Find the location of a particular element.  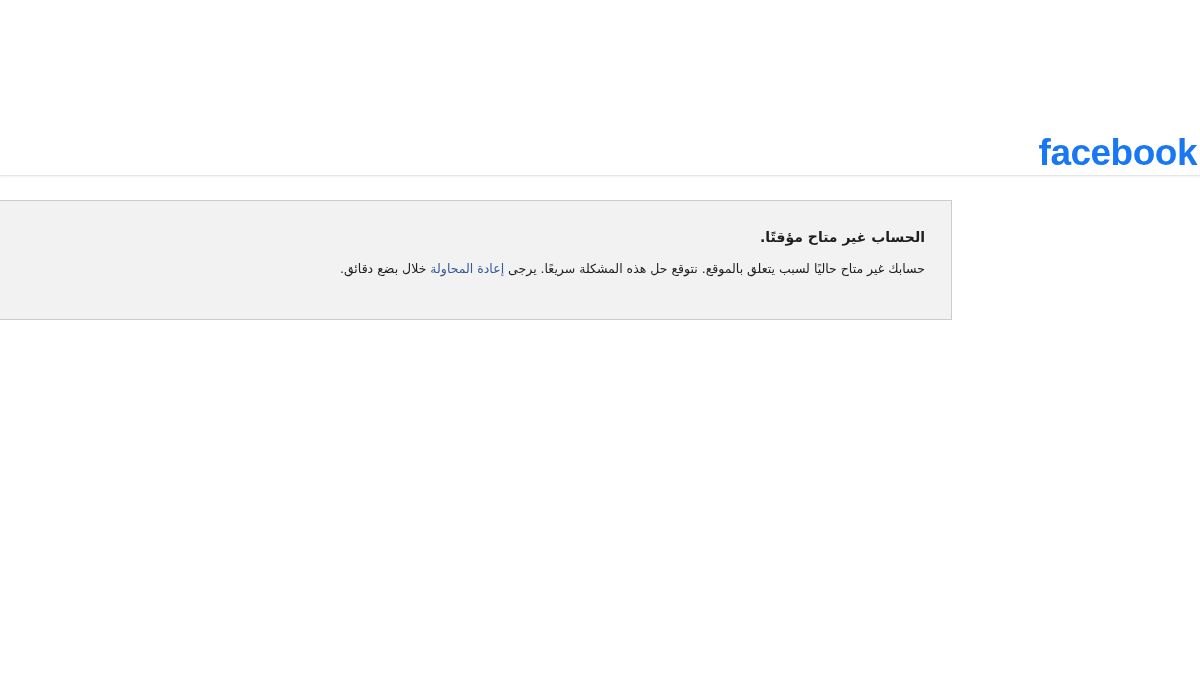

notice-message: حسابك غير متاح حاليًا لسبب يتعلق بالموقع. نتوقع حل هذه المشكلة سريعًا. يرجى إعادة المحاولة خلال بضع دقائق. is located at coordinates (631, 269).